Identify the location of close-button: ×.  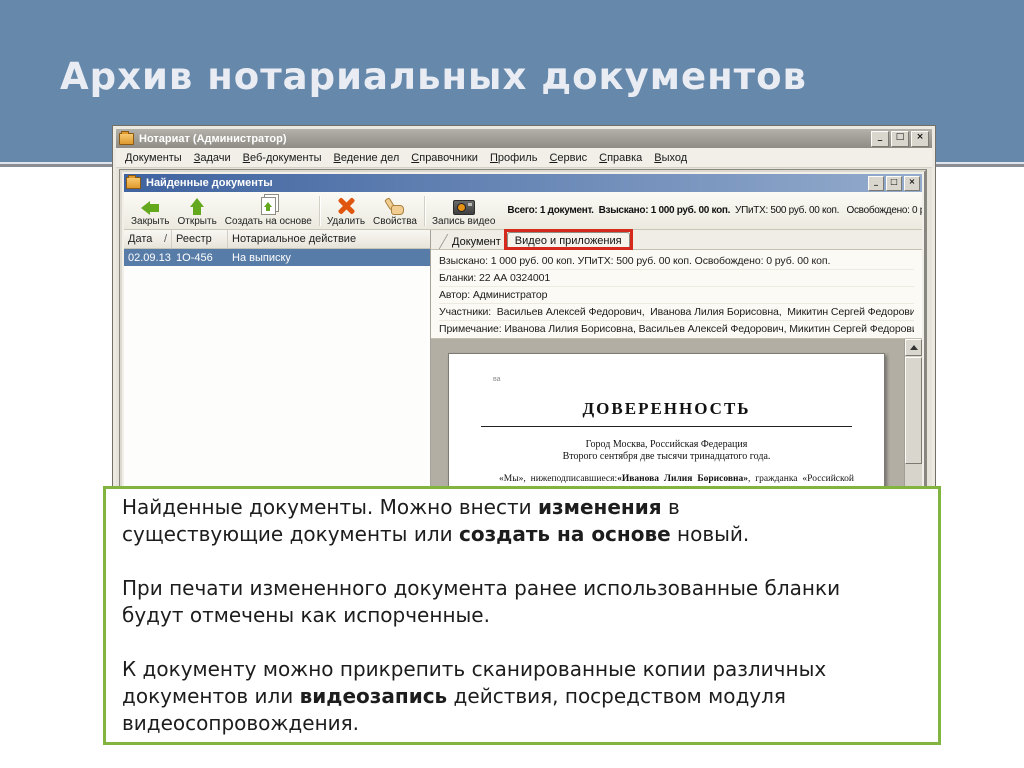
(920, 138).